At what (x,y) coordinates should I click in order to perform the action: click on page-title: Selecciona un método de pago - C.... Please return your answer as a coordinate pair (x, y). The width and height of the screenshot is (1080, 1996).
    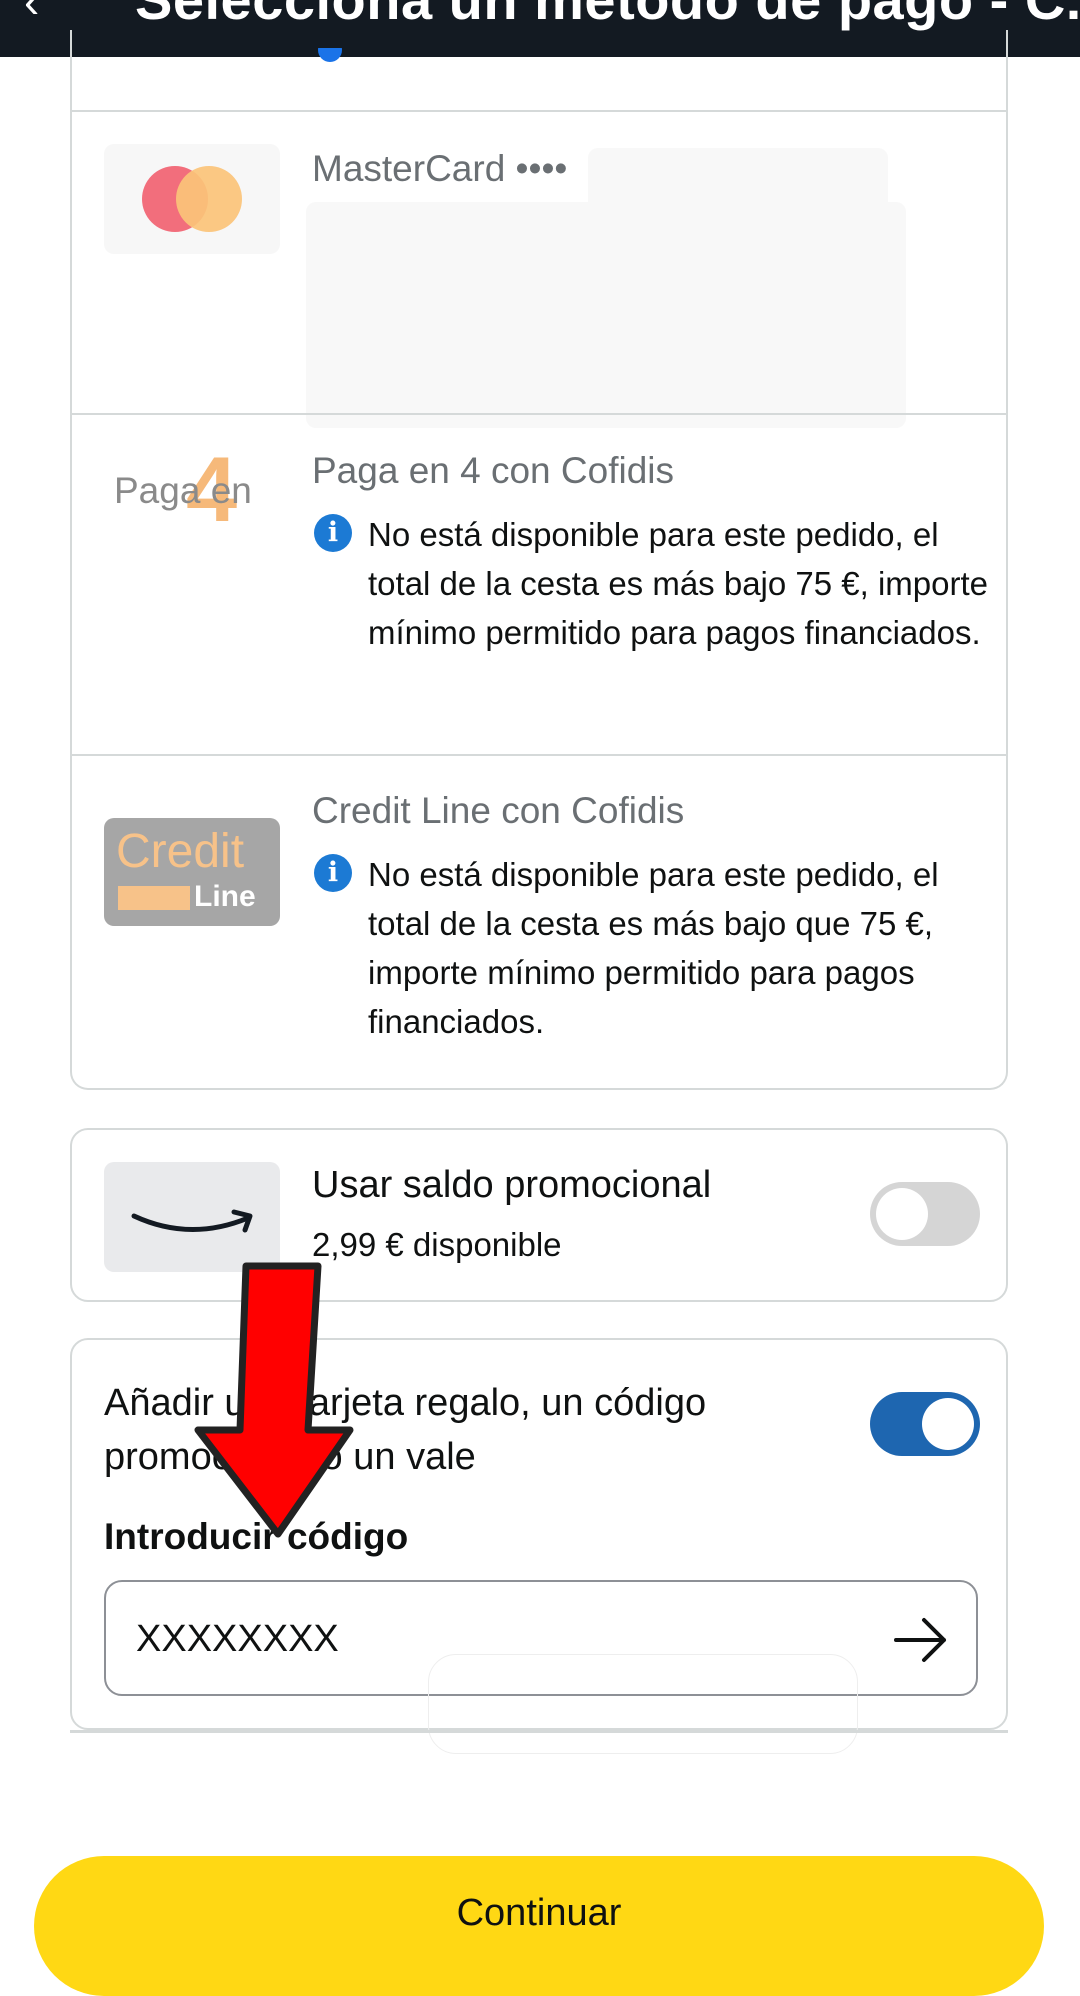
    Looking at the image, I should click on (607, 15).